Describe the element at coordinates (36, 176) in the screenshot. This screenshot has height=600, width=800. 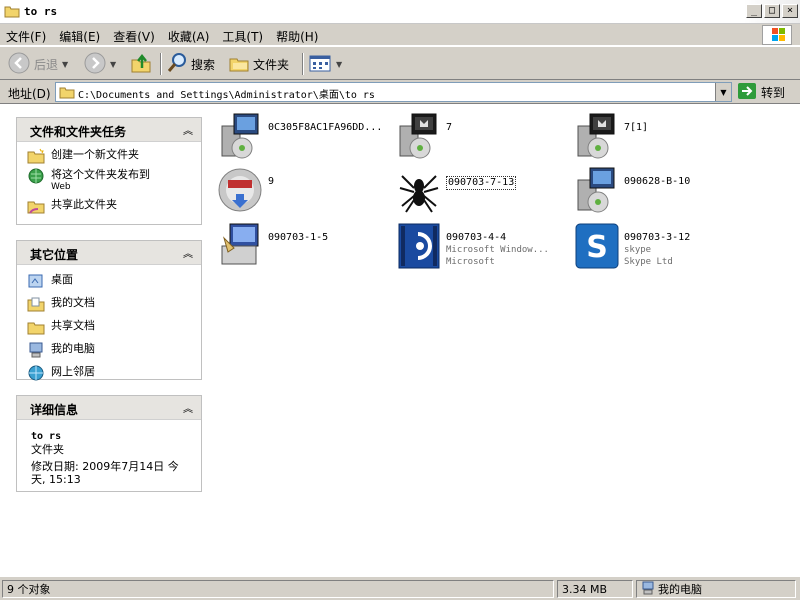
I see `publish-web-icon` at that location.